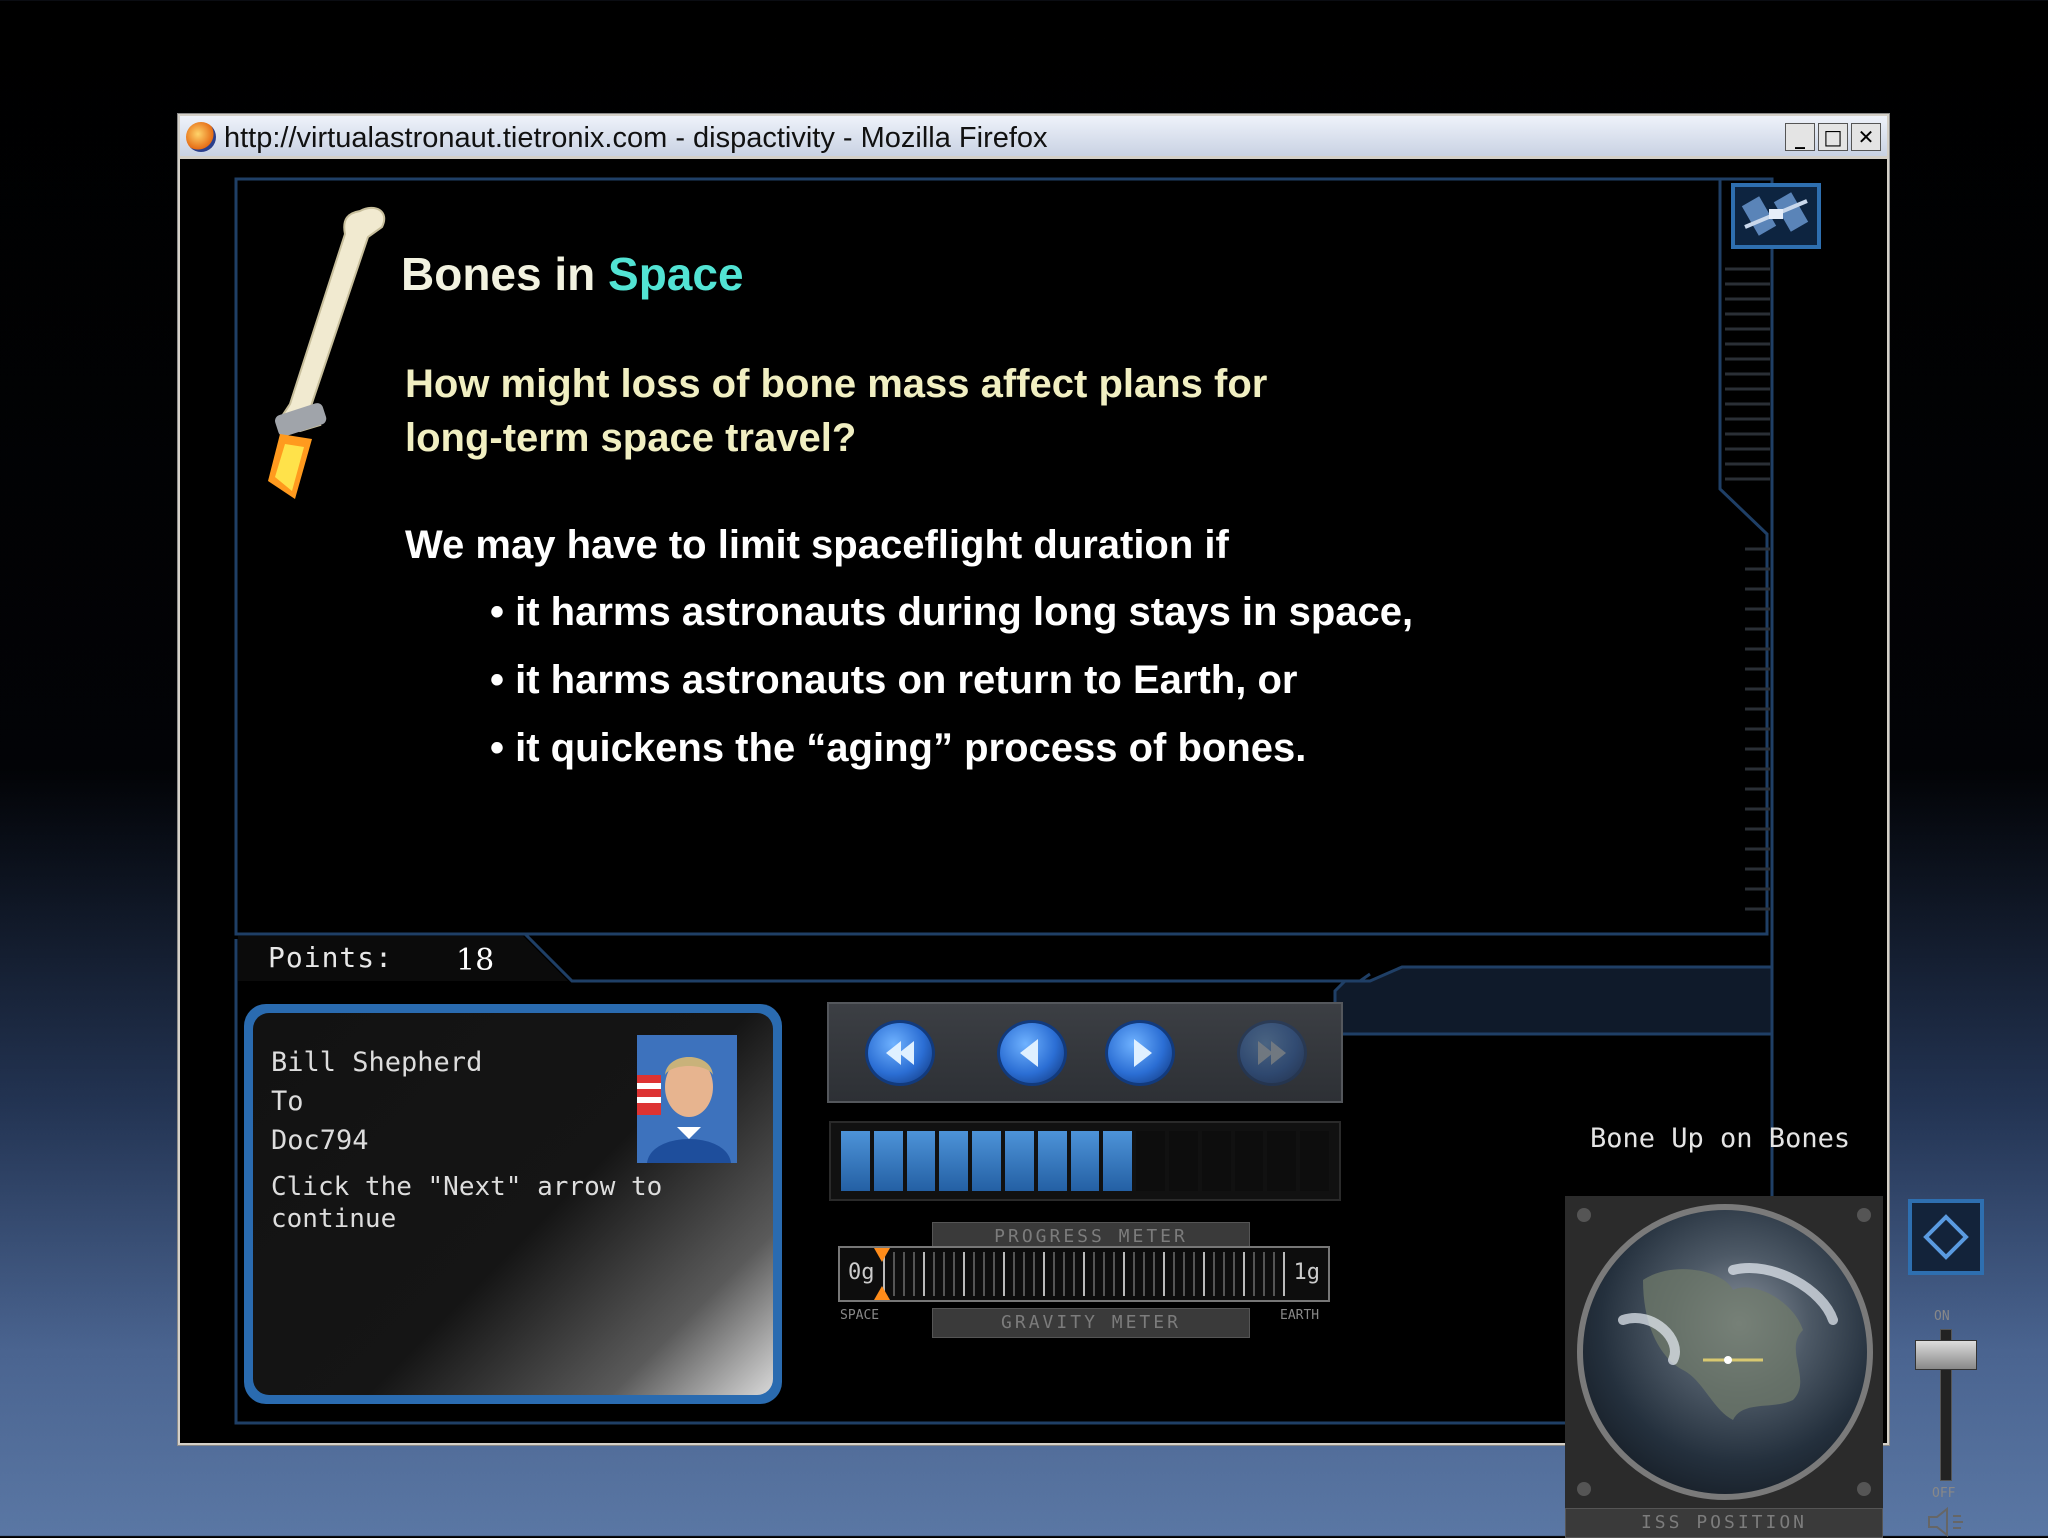 The width and height of the screenshot is (2048, 1538). What do you see at coordinates (1091, 1323) in the screenshot?
I see `gravity-meter-label: GRAVITY METER` at bounding box center [1091, 1323].